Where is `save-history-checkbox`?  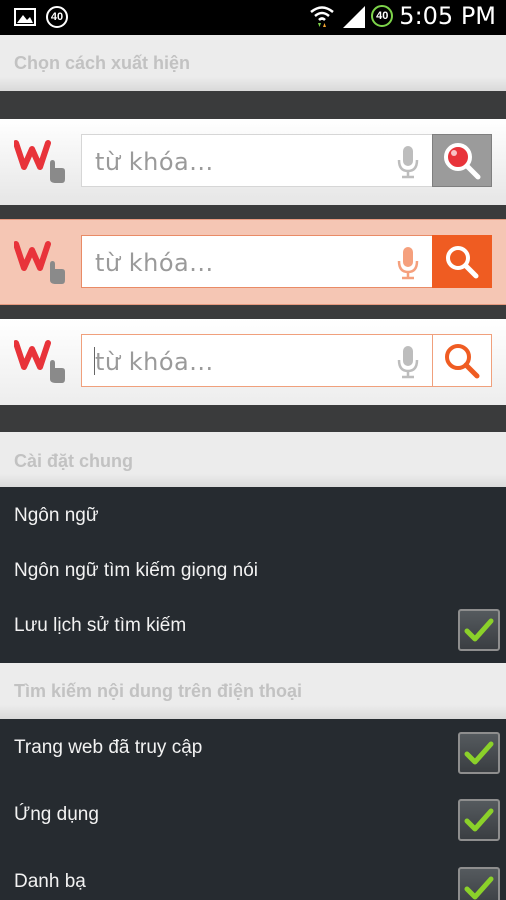 save-history-checkbox is located at coordinates (479, 630).